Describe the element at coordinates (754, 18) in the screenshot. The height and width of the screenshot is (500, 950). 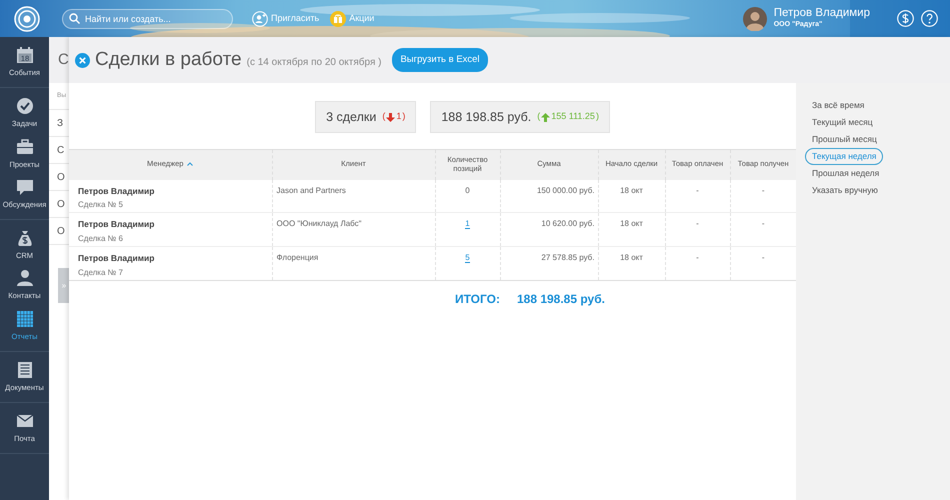
I see `avatar` at that location.